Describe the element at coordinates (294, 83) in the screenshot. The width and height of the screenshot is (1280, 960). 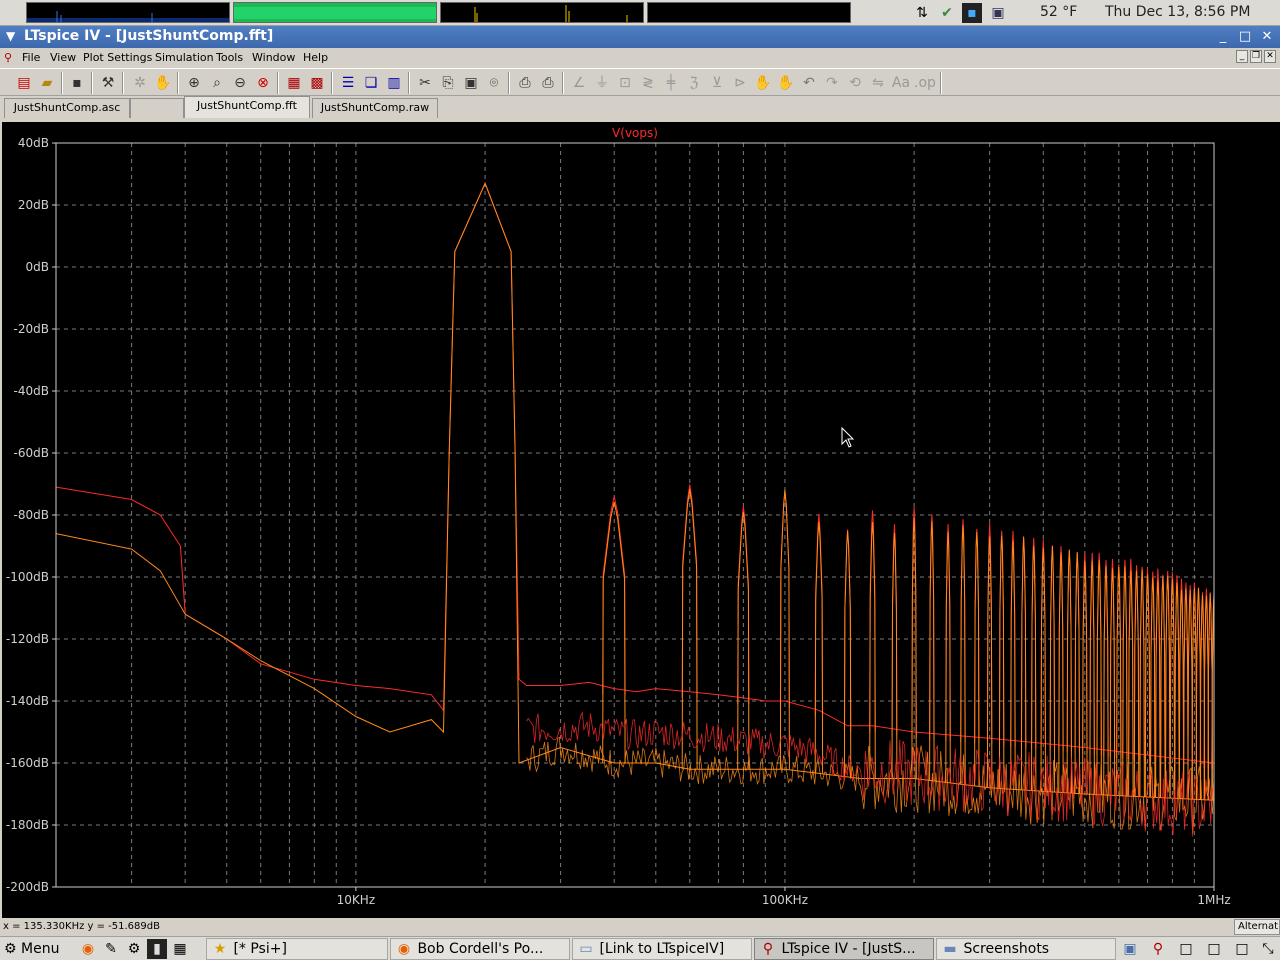
I see `autorange-icon: ▦` at that location.